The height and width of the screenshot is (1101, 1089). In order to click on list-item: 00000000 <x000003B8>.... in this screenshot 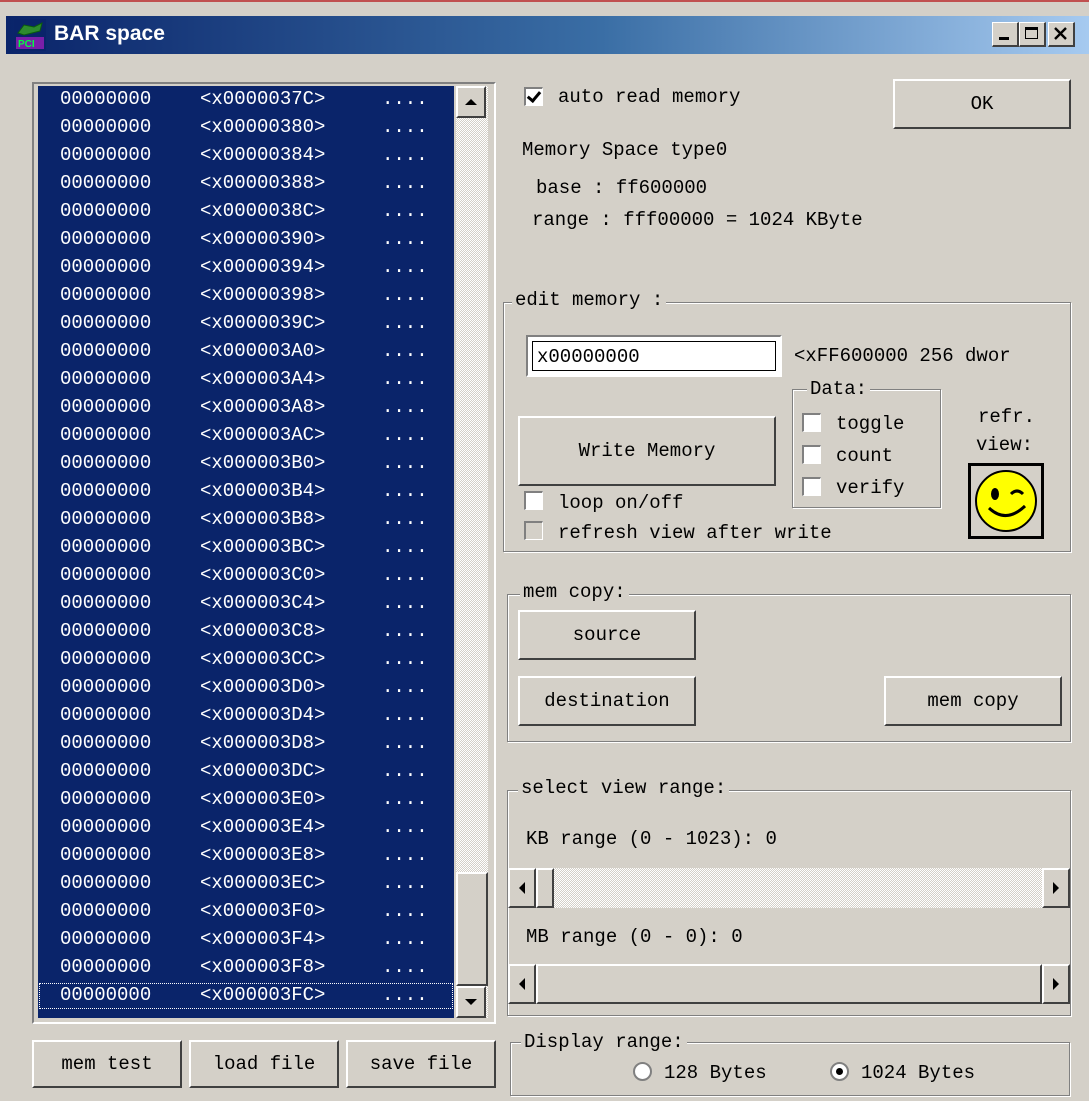, I will do `click(246, 520)`.